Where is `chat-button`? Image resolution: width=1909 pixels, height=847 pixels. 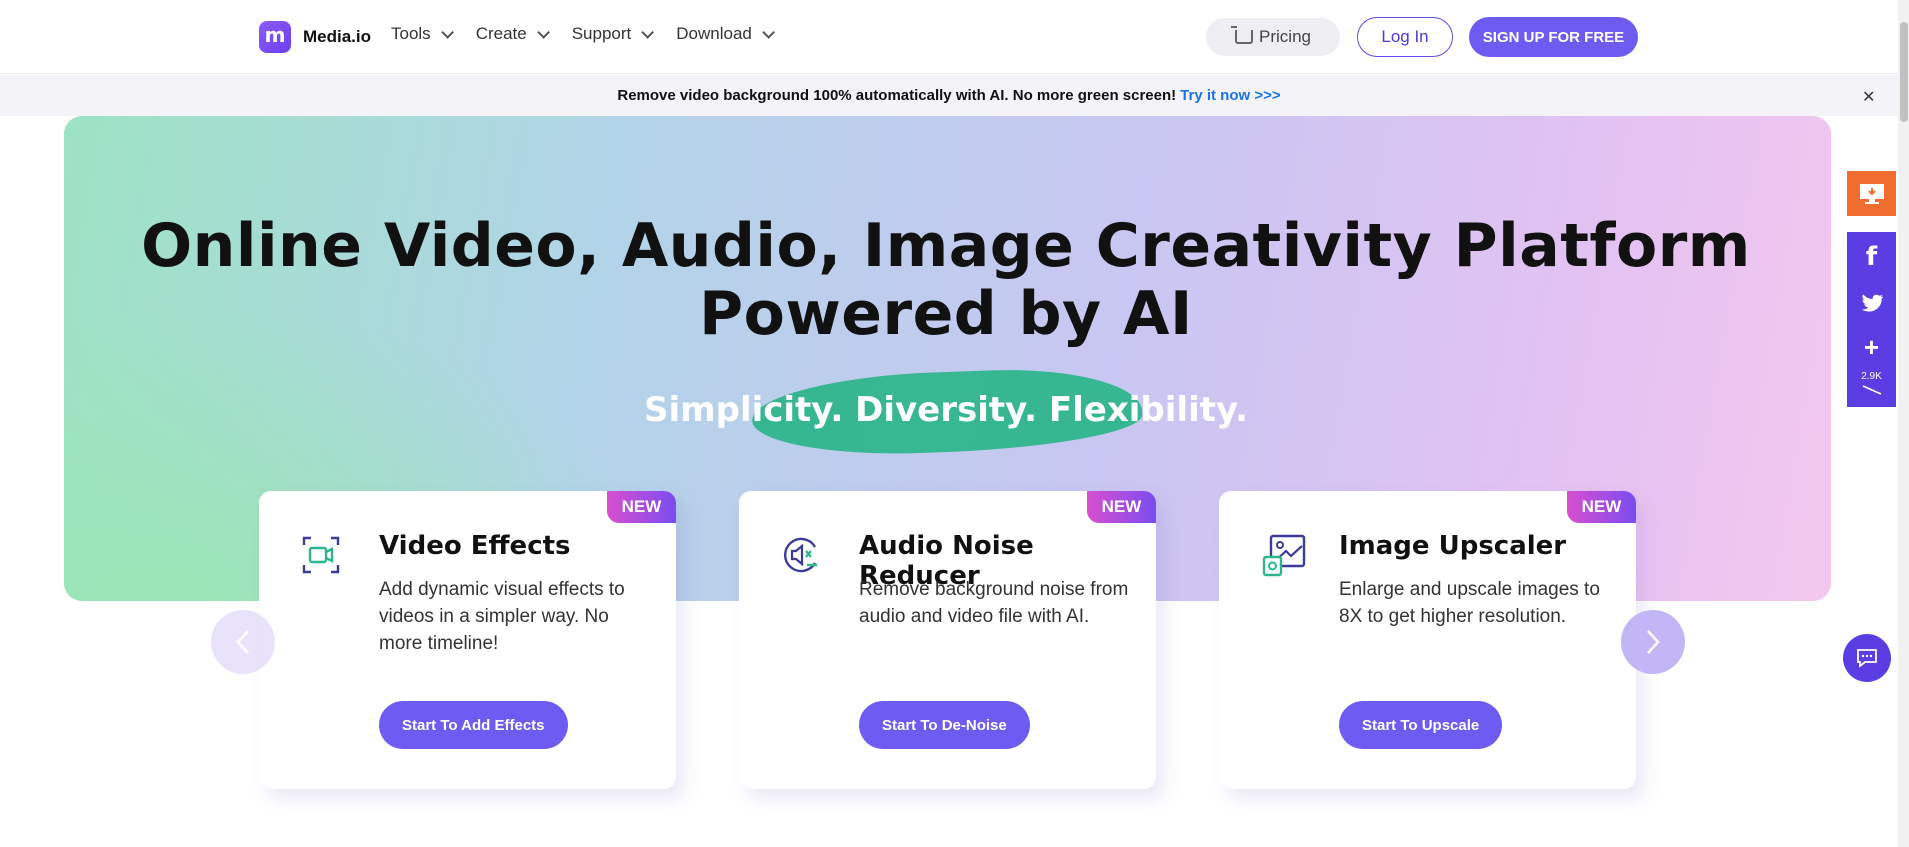
chat-button is located at coordinates (1867, 658).